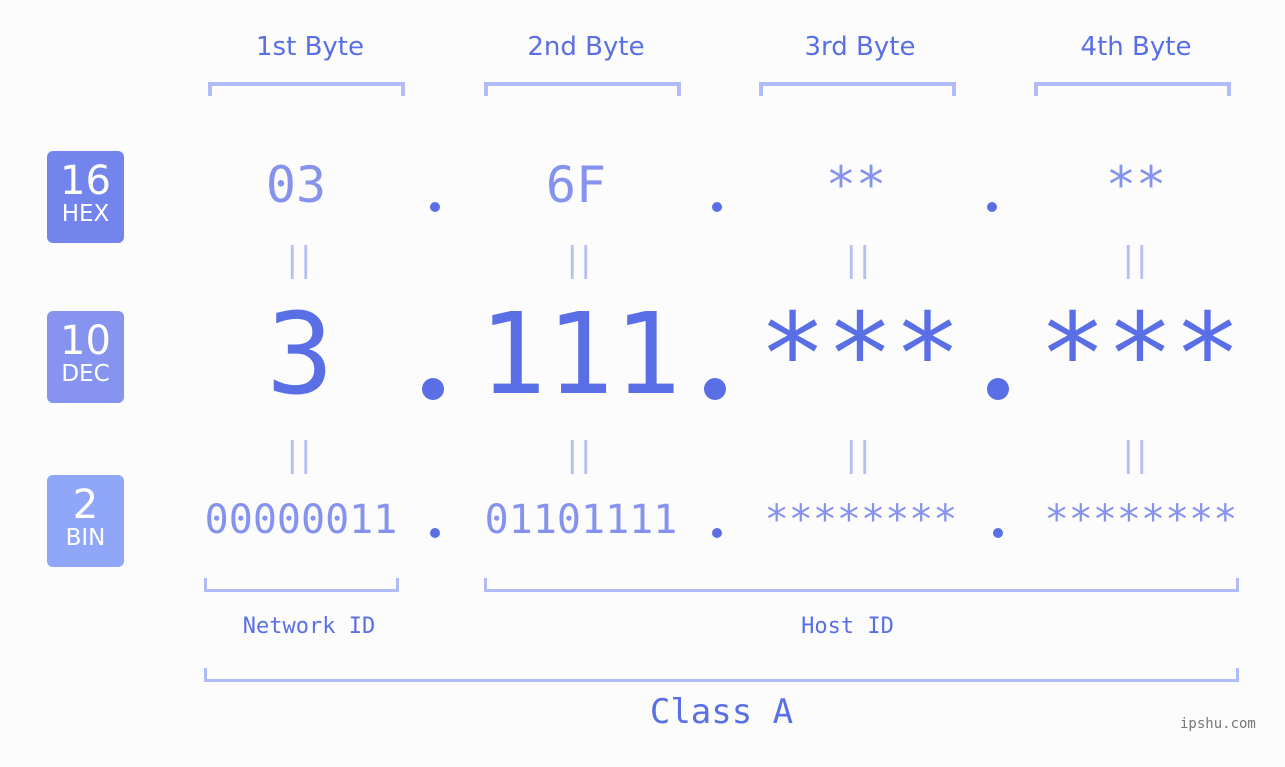  What do you see at coordinates (860, 47) in the screenshot?
I see `byte-label-3: 3rd Byte` at bounding box center [860, 47].